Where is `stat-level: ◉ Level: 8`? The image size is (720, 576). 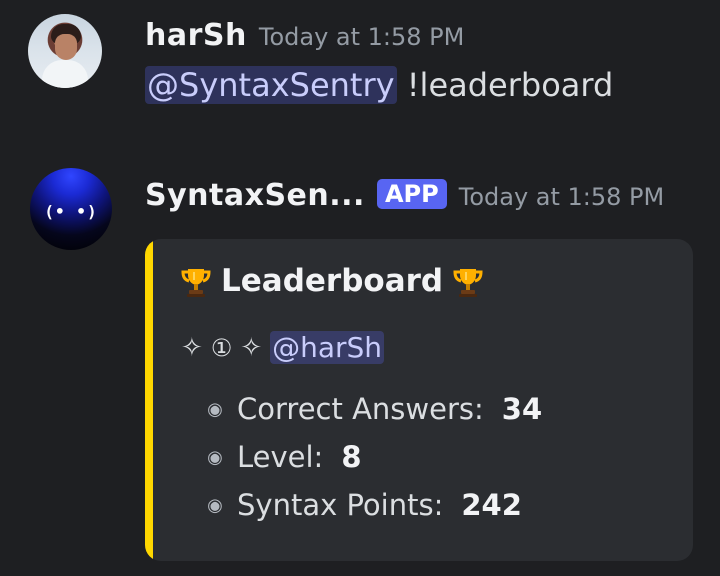 stat-level: ◉ Level: 8 is located at coordinates (440, 457).